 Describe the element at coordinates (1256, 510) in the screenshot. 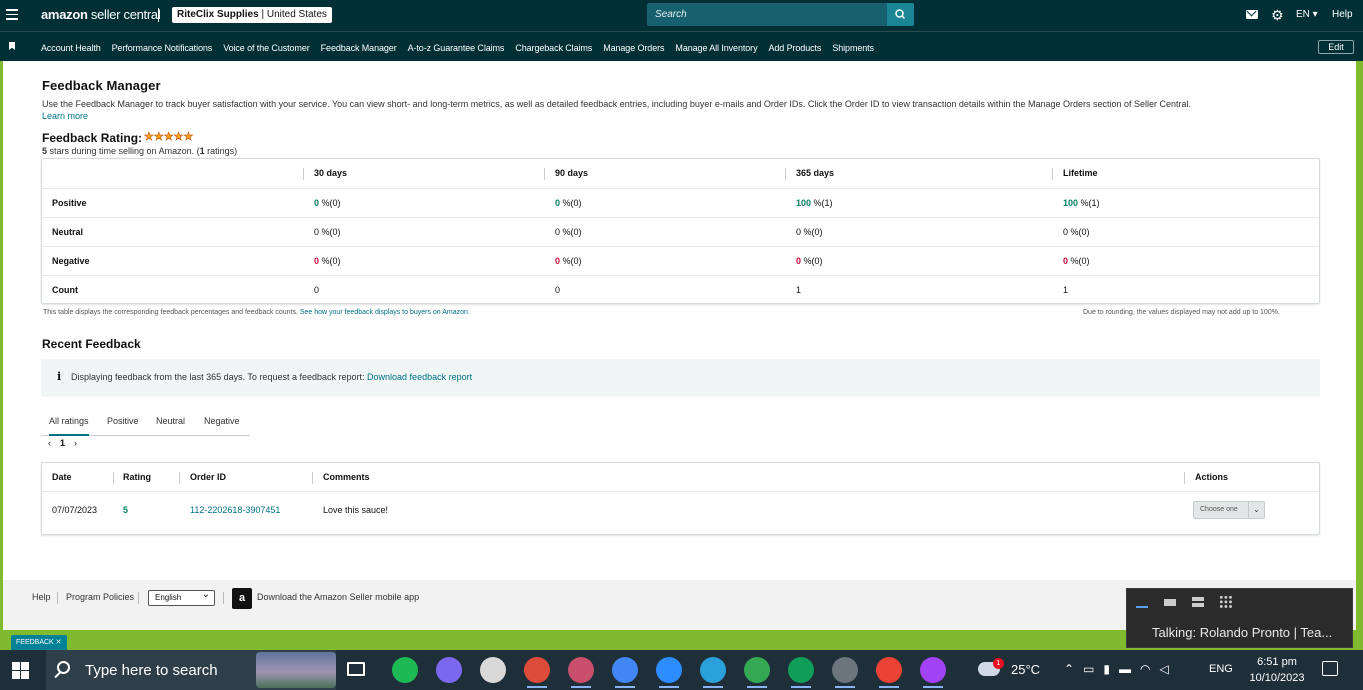

I see `chevron-down-icon: ⌄` at that location.